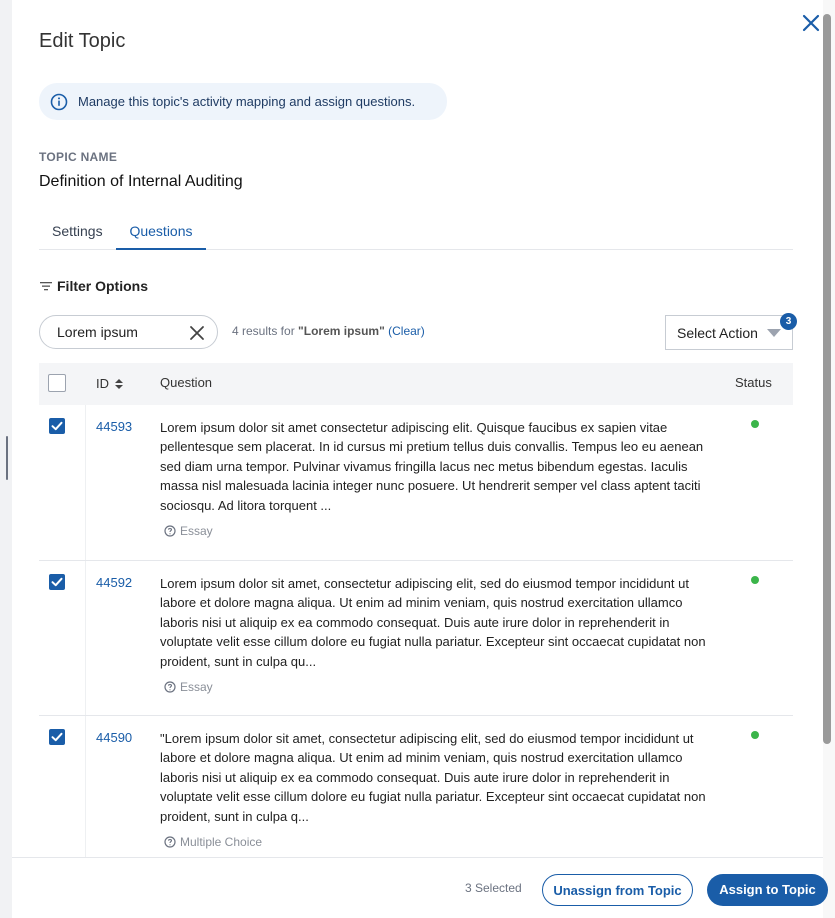  Describe the element at coordinates (416, 384) in the screenshot. I see `table-header: ID Question Status` at that location.